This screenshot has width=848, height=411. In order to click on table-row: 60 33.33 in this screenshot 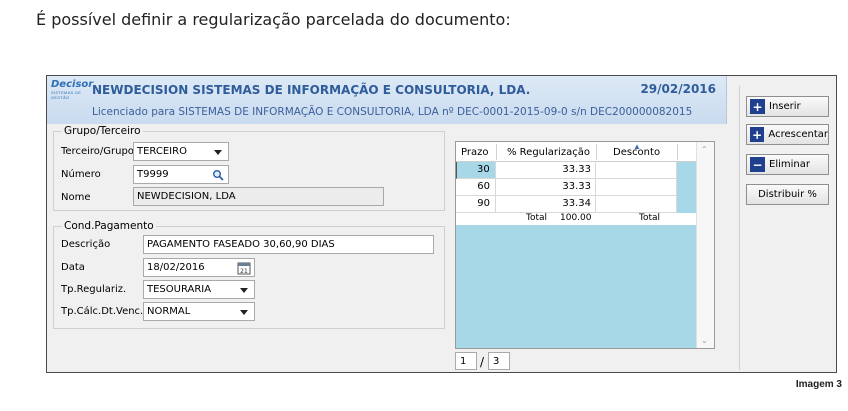, I will do `click(576, 187)`.